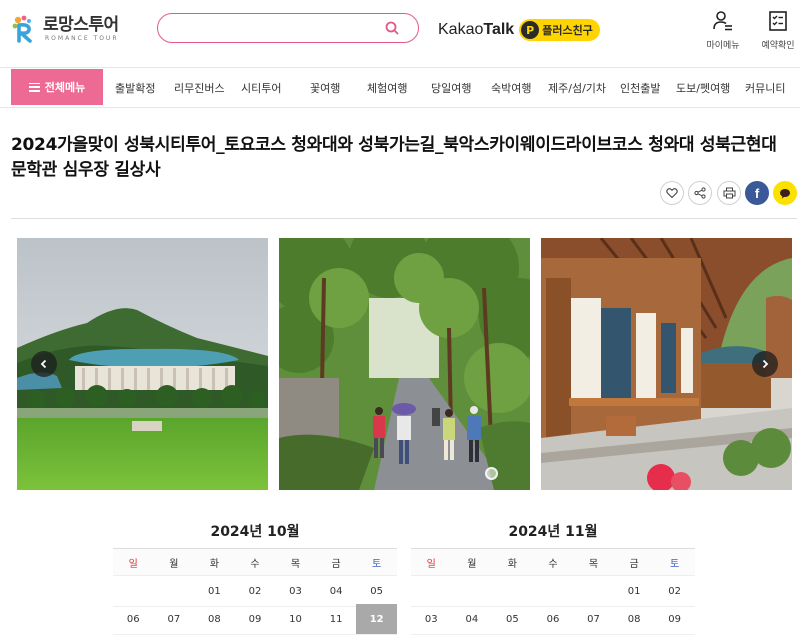 This screenshot has height=643, width=800. Describe the element at coordinates (640, 88) in the screenshot. I see `nav-item-incheon-departure: 인천출발` at that location.